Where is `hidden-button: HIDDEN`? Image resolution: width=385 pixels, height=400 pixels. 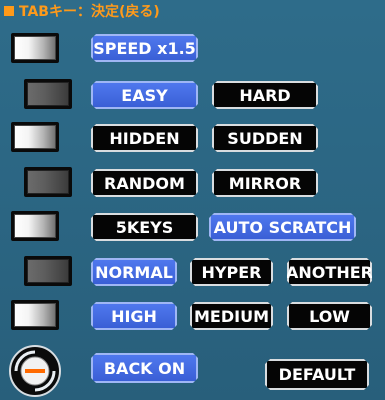 hidden-button: HIDDEN is located at coordinates (144, 138).